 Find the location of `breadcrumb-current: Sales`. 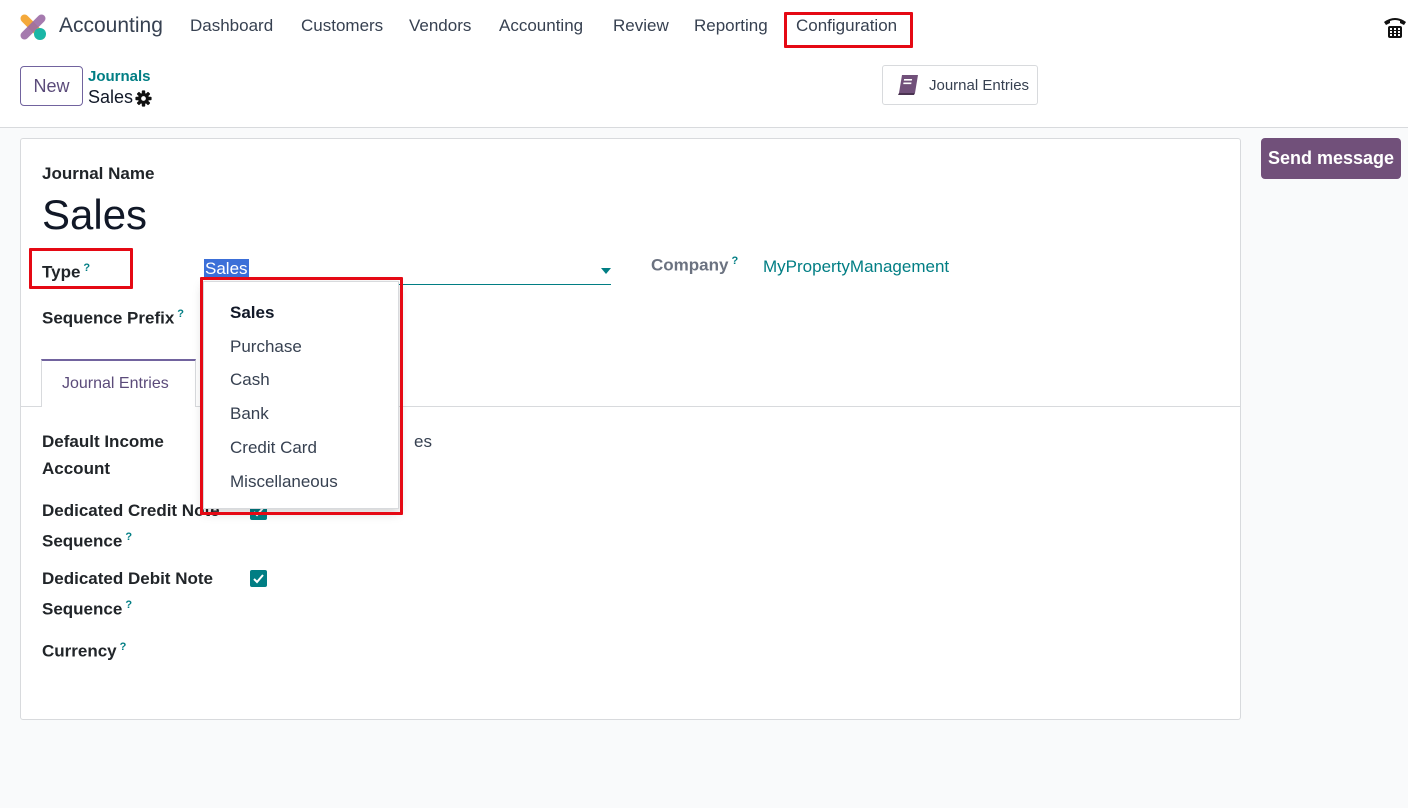

breadcrumb-current: Sales is located at coordinates (111, 97).